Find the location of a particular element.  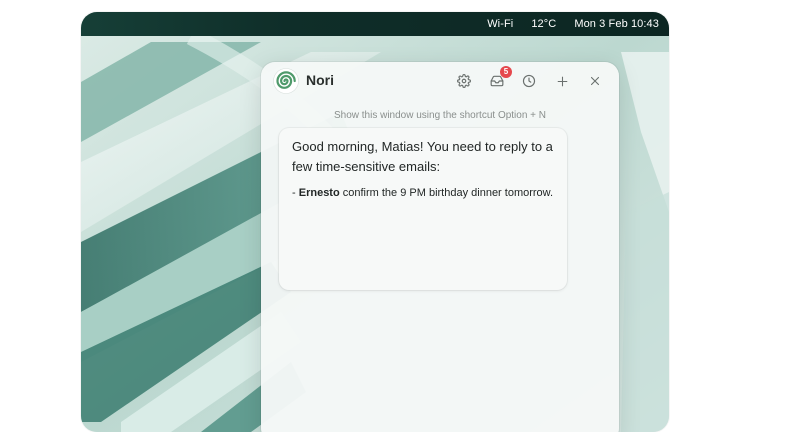

menu-bar: Wi-Fi 12°C Mon 3 Feb 10:43 is located at coordinates (375, 24).